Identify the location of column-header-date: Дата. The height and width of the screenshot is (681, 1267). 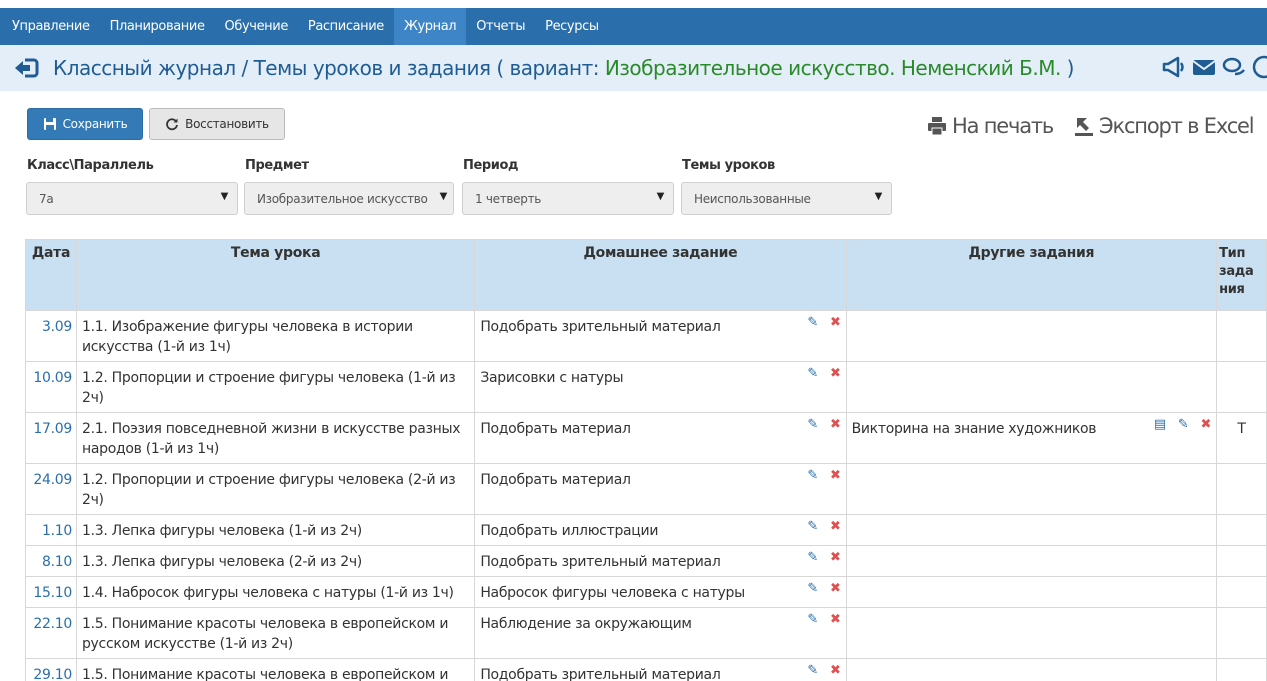
(51, 275).